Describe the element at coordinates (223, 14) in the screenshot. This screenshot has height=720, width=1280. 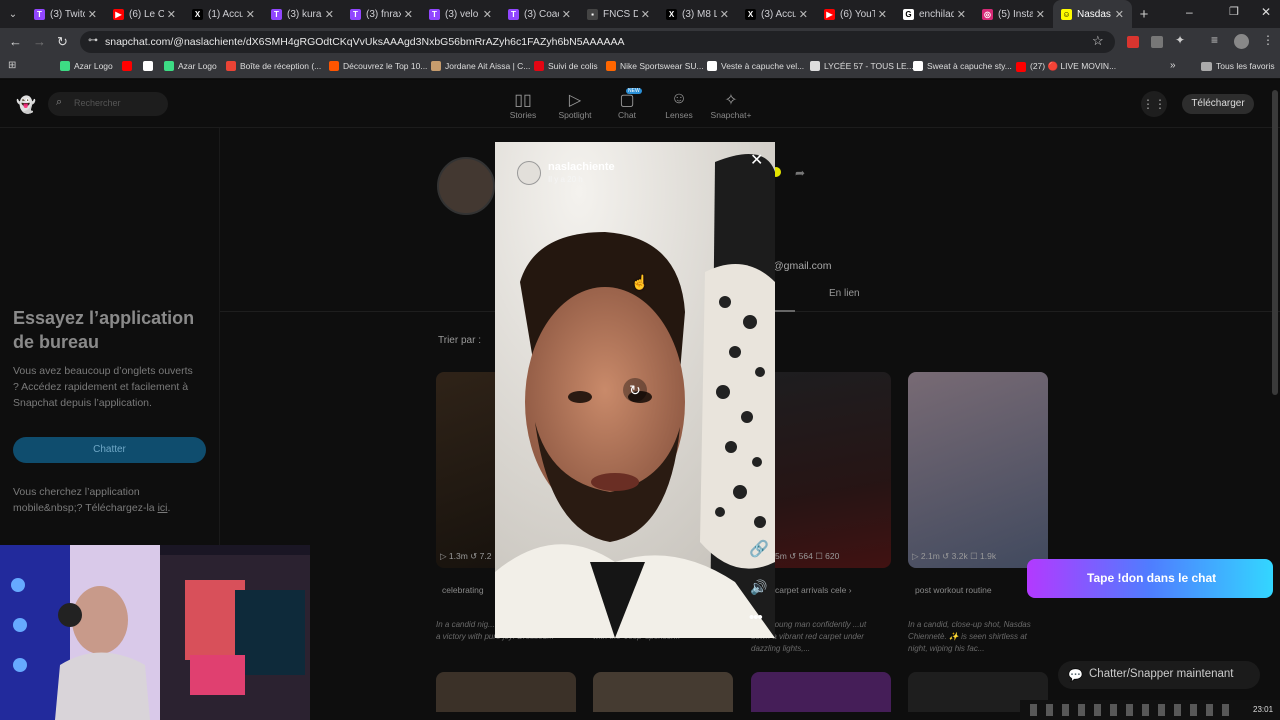
I see `tab: X (1) Accu ✕` at that location.